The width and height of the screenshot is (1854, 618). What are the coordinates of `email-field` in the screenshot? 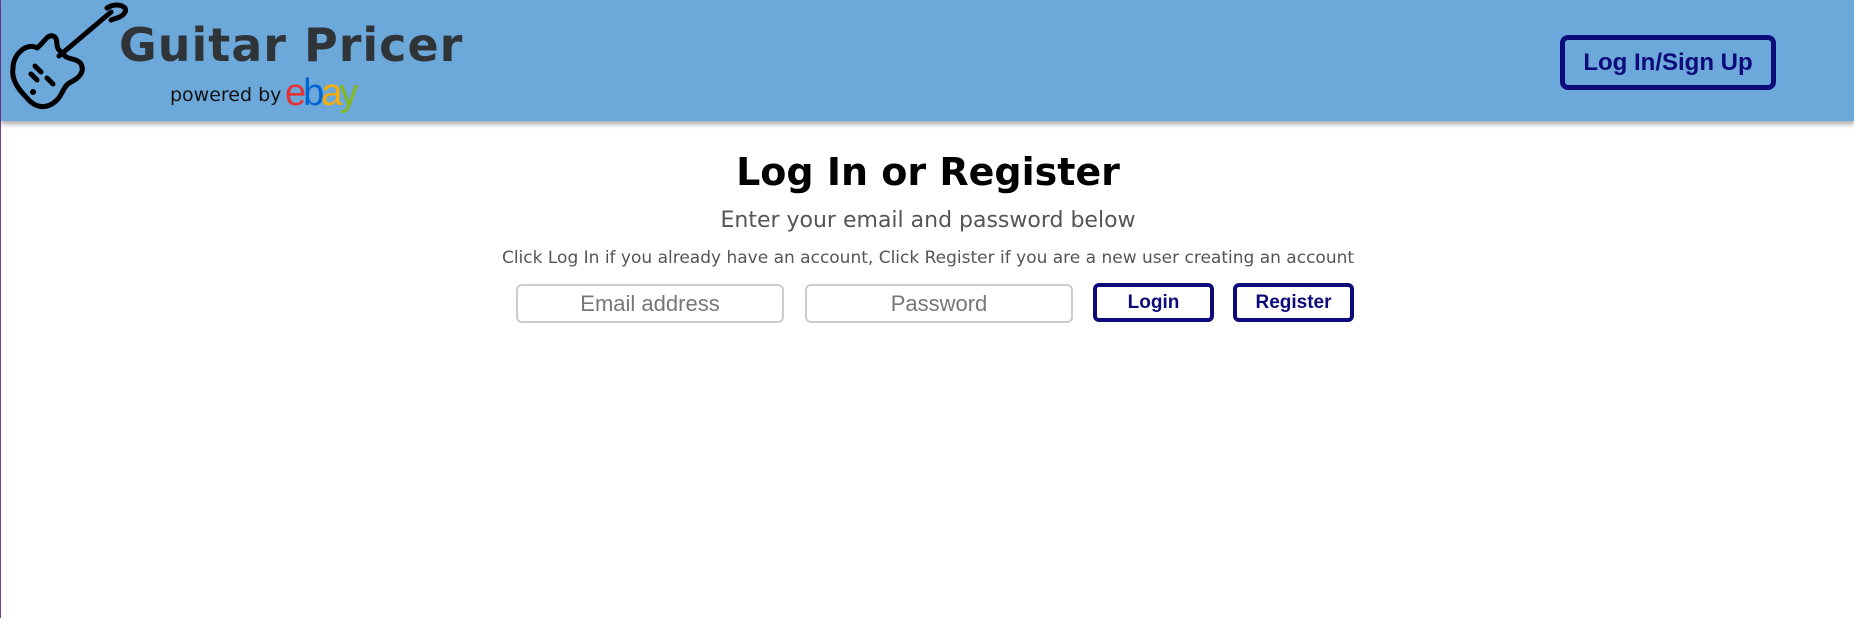 It's located at (650, 303).